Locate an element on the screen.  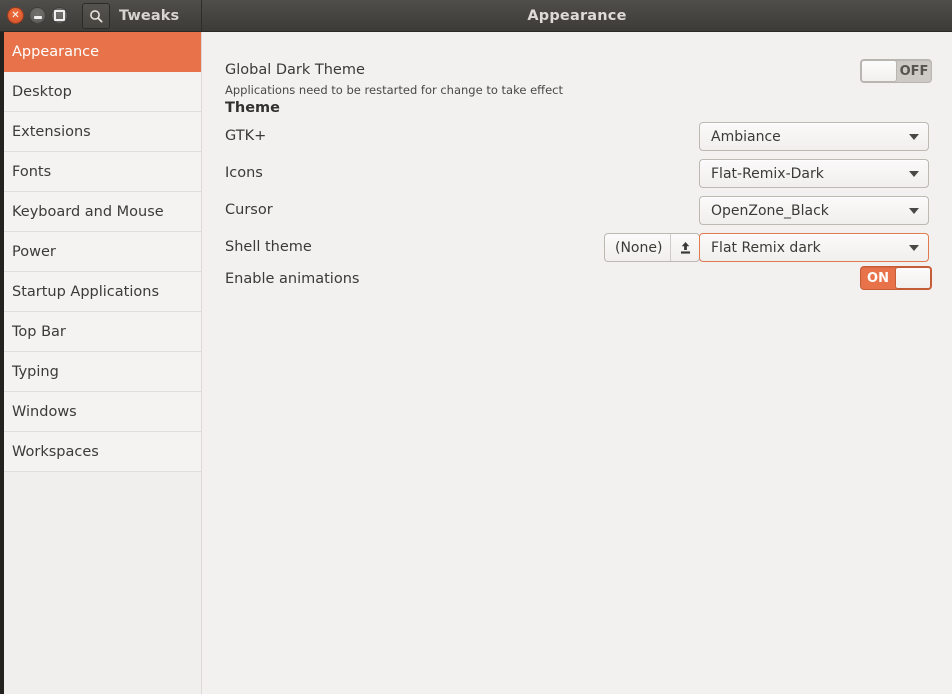
sidebar-item-label: Appearance is located at coordinates (56, 51).